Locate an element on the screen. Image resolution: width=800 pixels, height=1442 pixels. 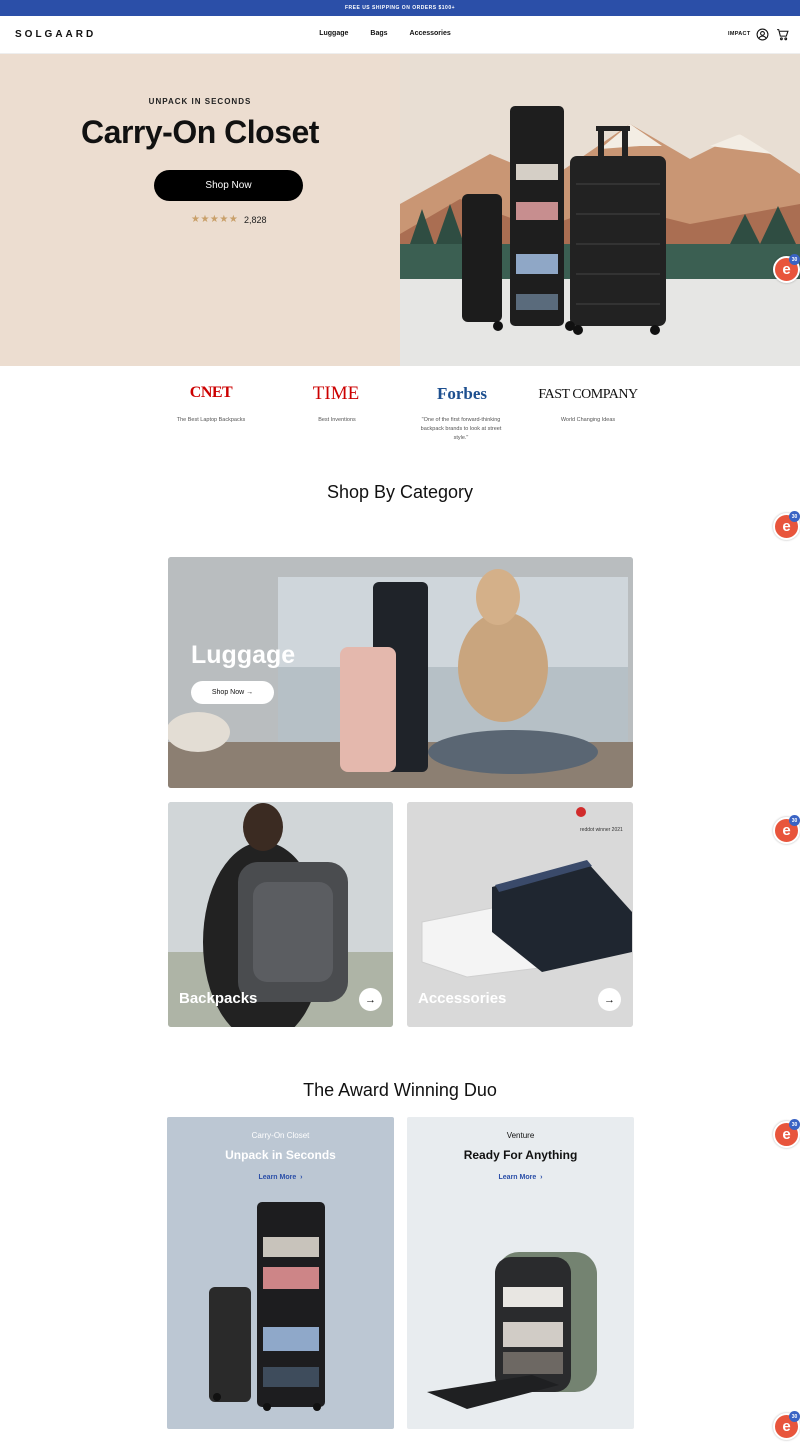
account-icon is located at coordinates (762, 34).